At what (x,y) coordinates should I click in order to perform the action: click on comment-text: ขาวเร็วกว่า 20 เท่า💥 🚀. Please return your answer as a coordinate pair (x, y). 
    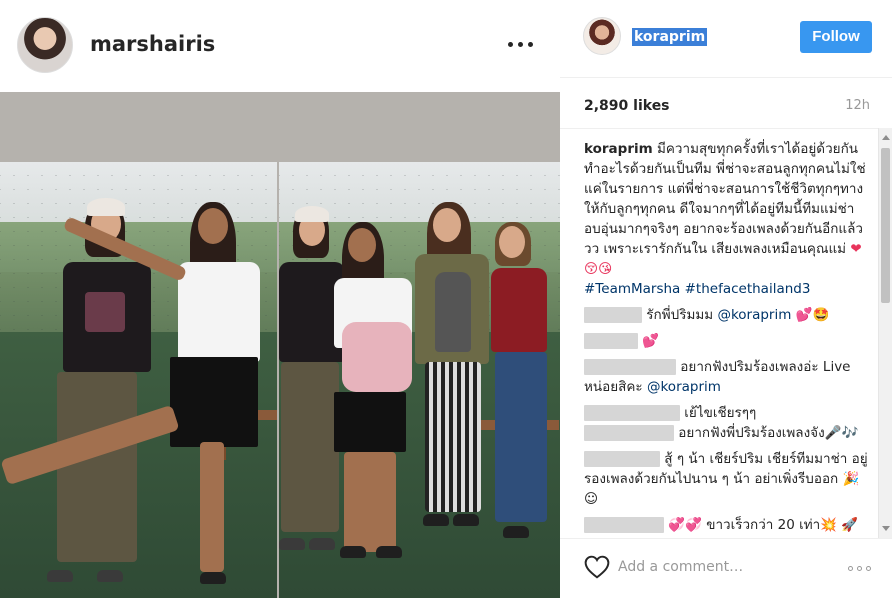
    Looking at the image, I should click on (782, 525).